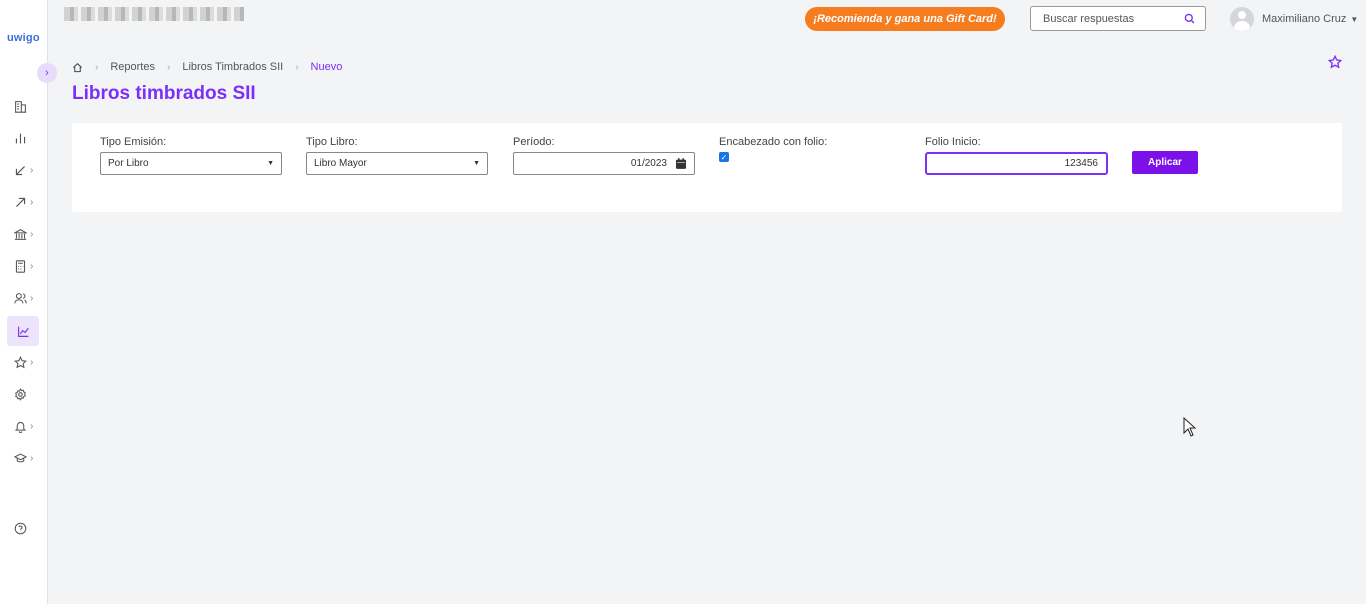  I want to click on help-icon, so click(20, 528).